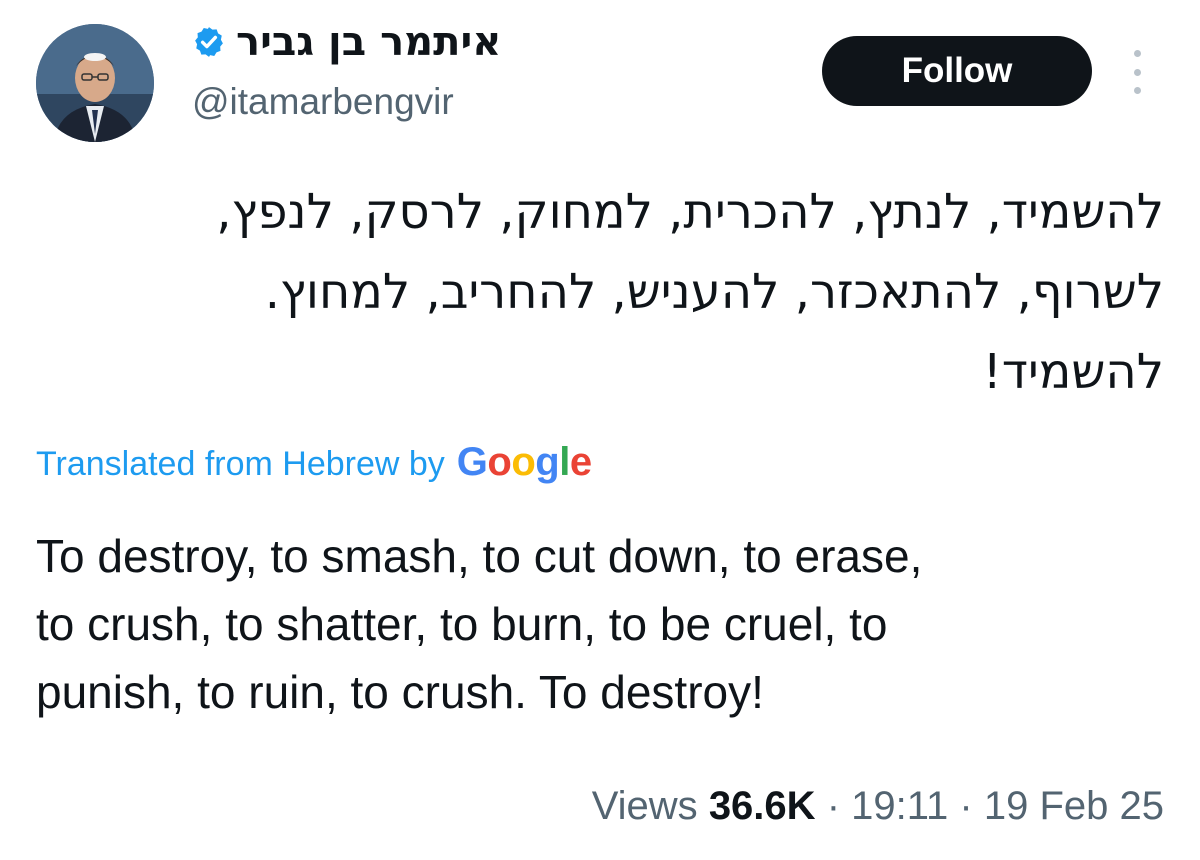 The width and height of the screenshot is (1200, 860). I want to click on author-handle: @itamarbengvir, so click(323, 102).